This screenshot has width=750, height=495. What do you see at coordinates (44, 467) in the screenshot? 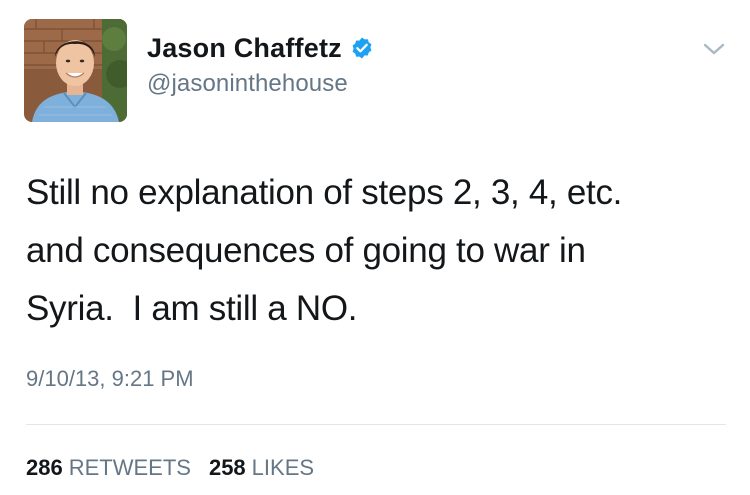
I see `retweets-count: 286` at bounding box center [44, 467].